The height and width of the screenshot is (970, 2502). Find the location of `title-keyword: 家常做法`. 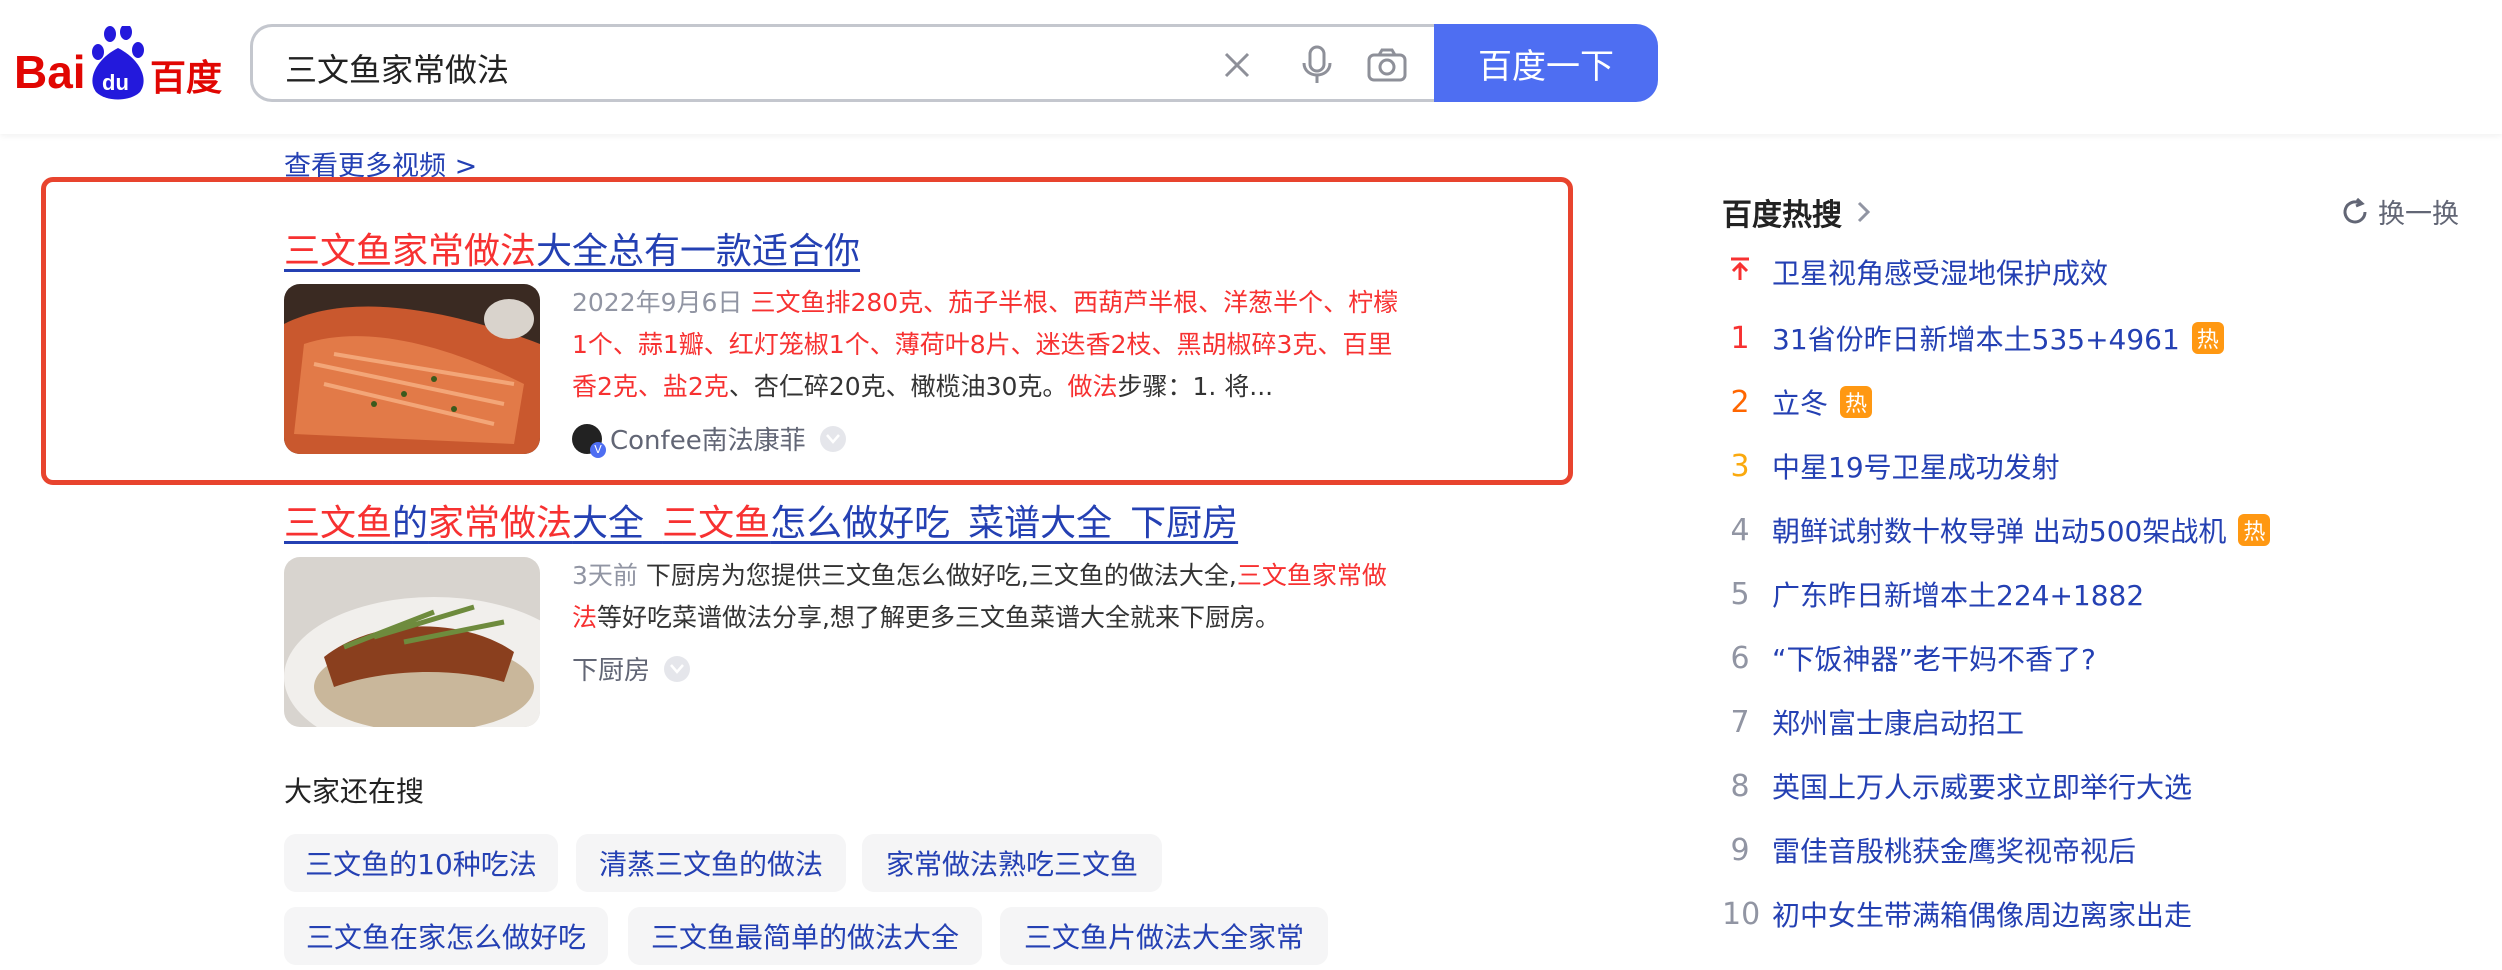

title-keyword: 家常做法 is located at coordinates (500, 523).